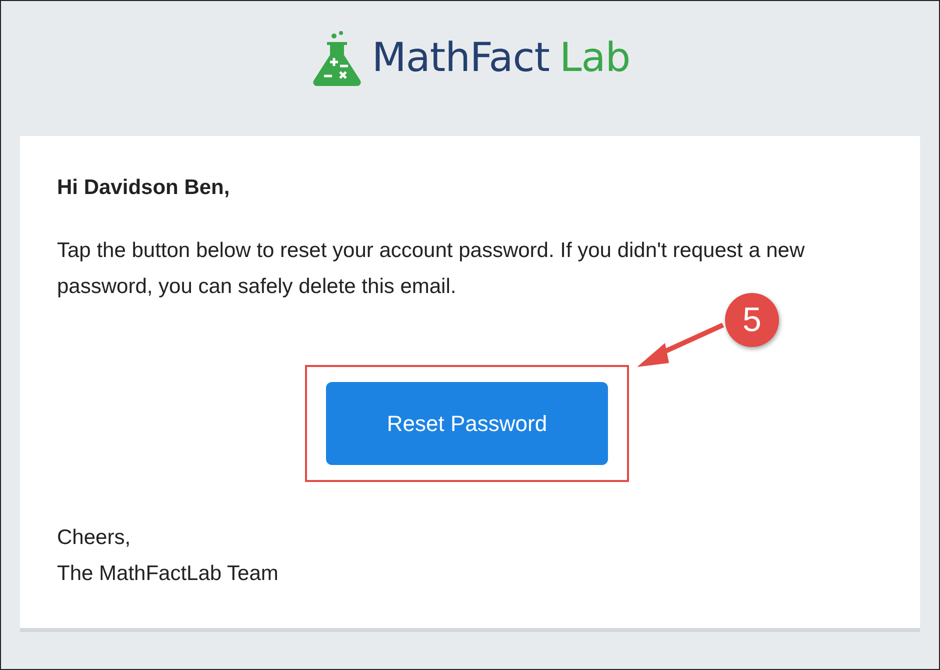 The image size is (940, 670). I want to click on logo-wordmark-suffix: Lab, so click(594, 57).